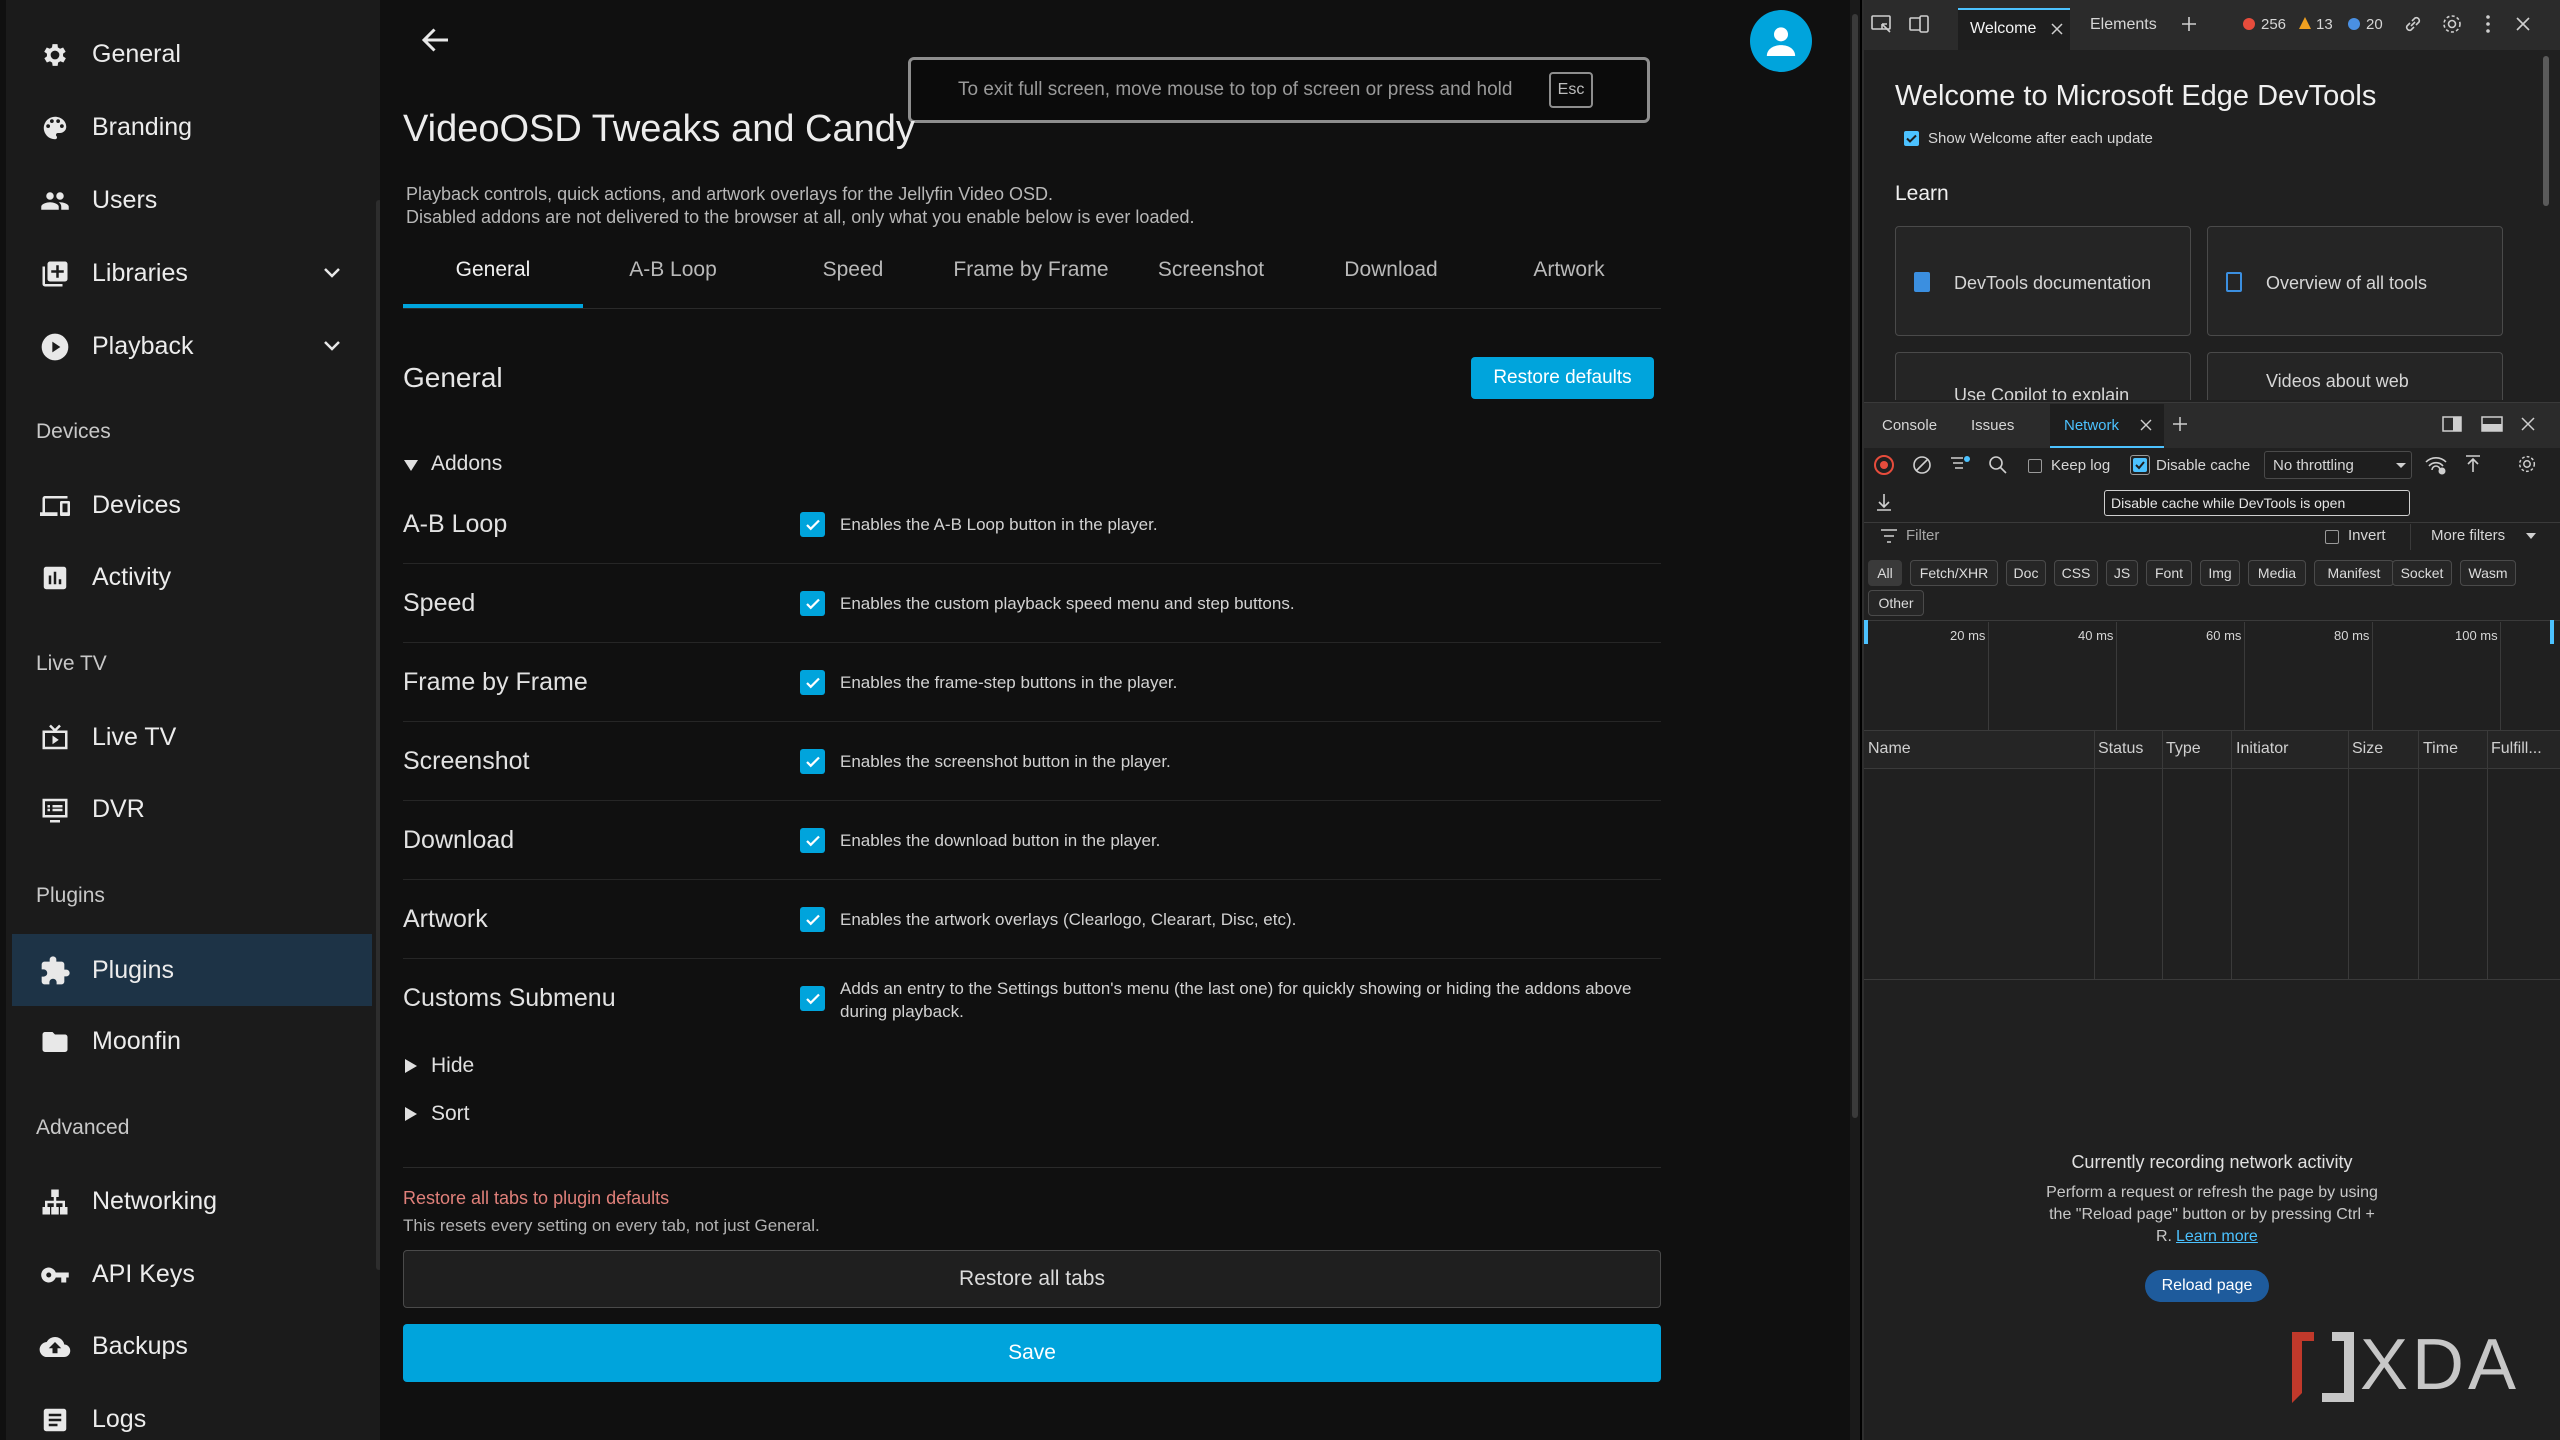 This screenshot has height=1440, width=2560. I want to click on addon-checkbox-ab-loop, so click(812, 524).